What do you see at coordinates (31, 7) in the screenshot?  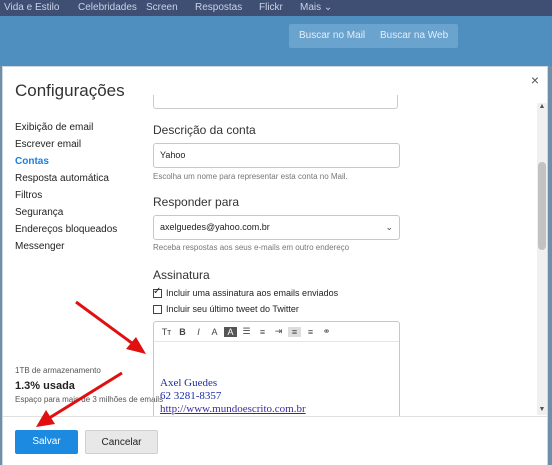 I see `nav-item: Vida e Estilo` at bounding box center [31, 7].